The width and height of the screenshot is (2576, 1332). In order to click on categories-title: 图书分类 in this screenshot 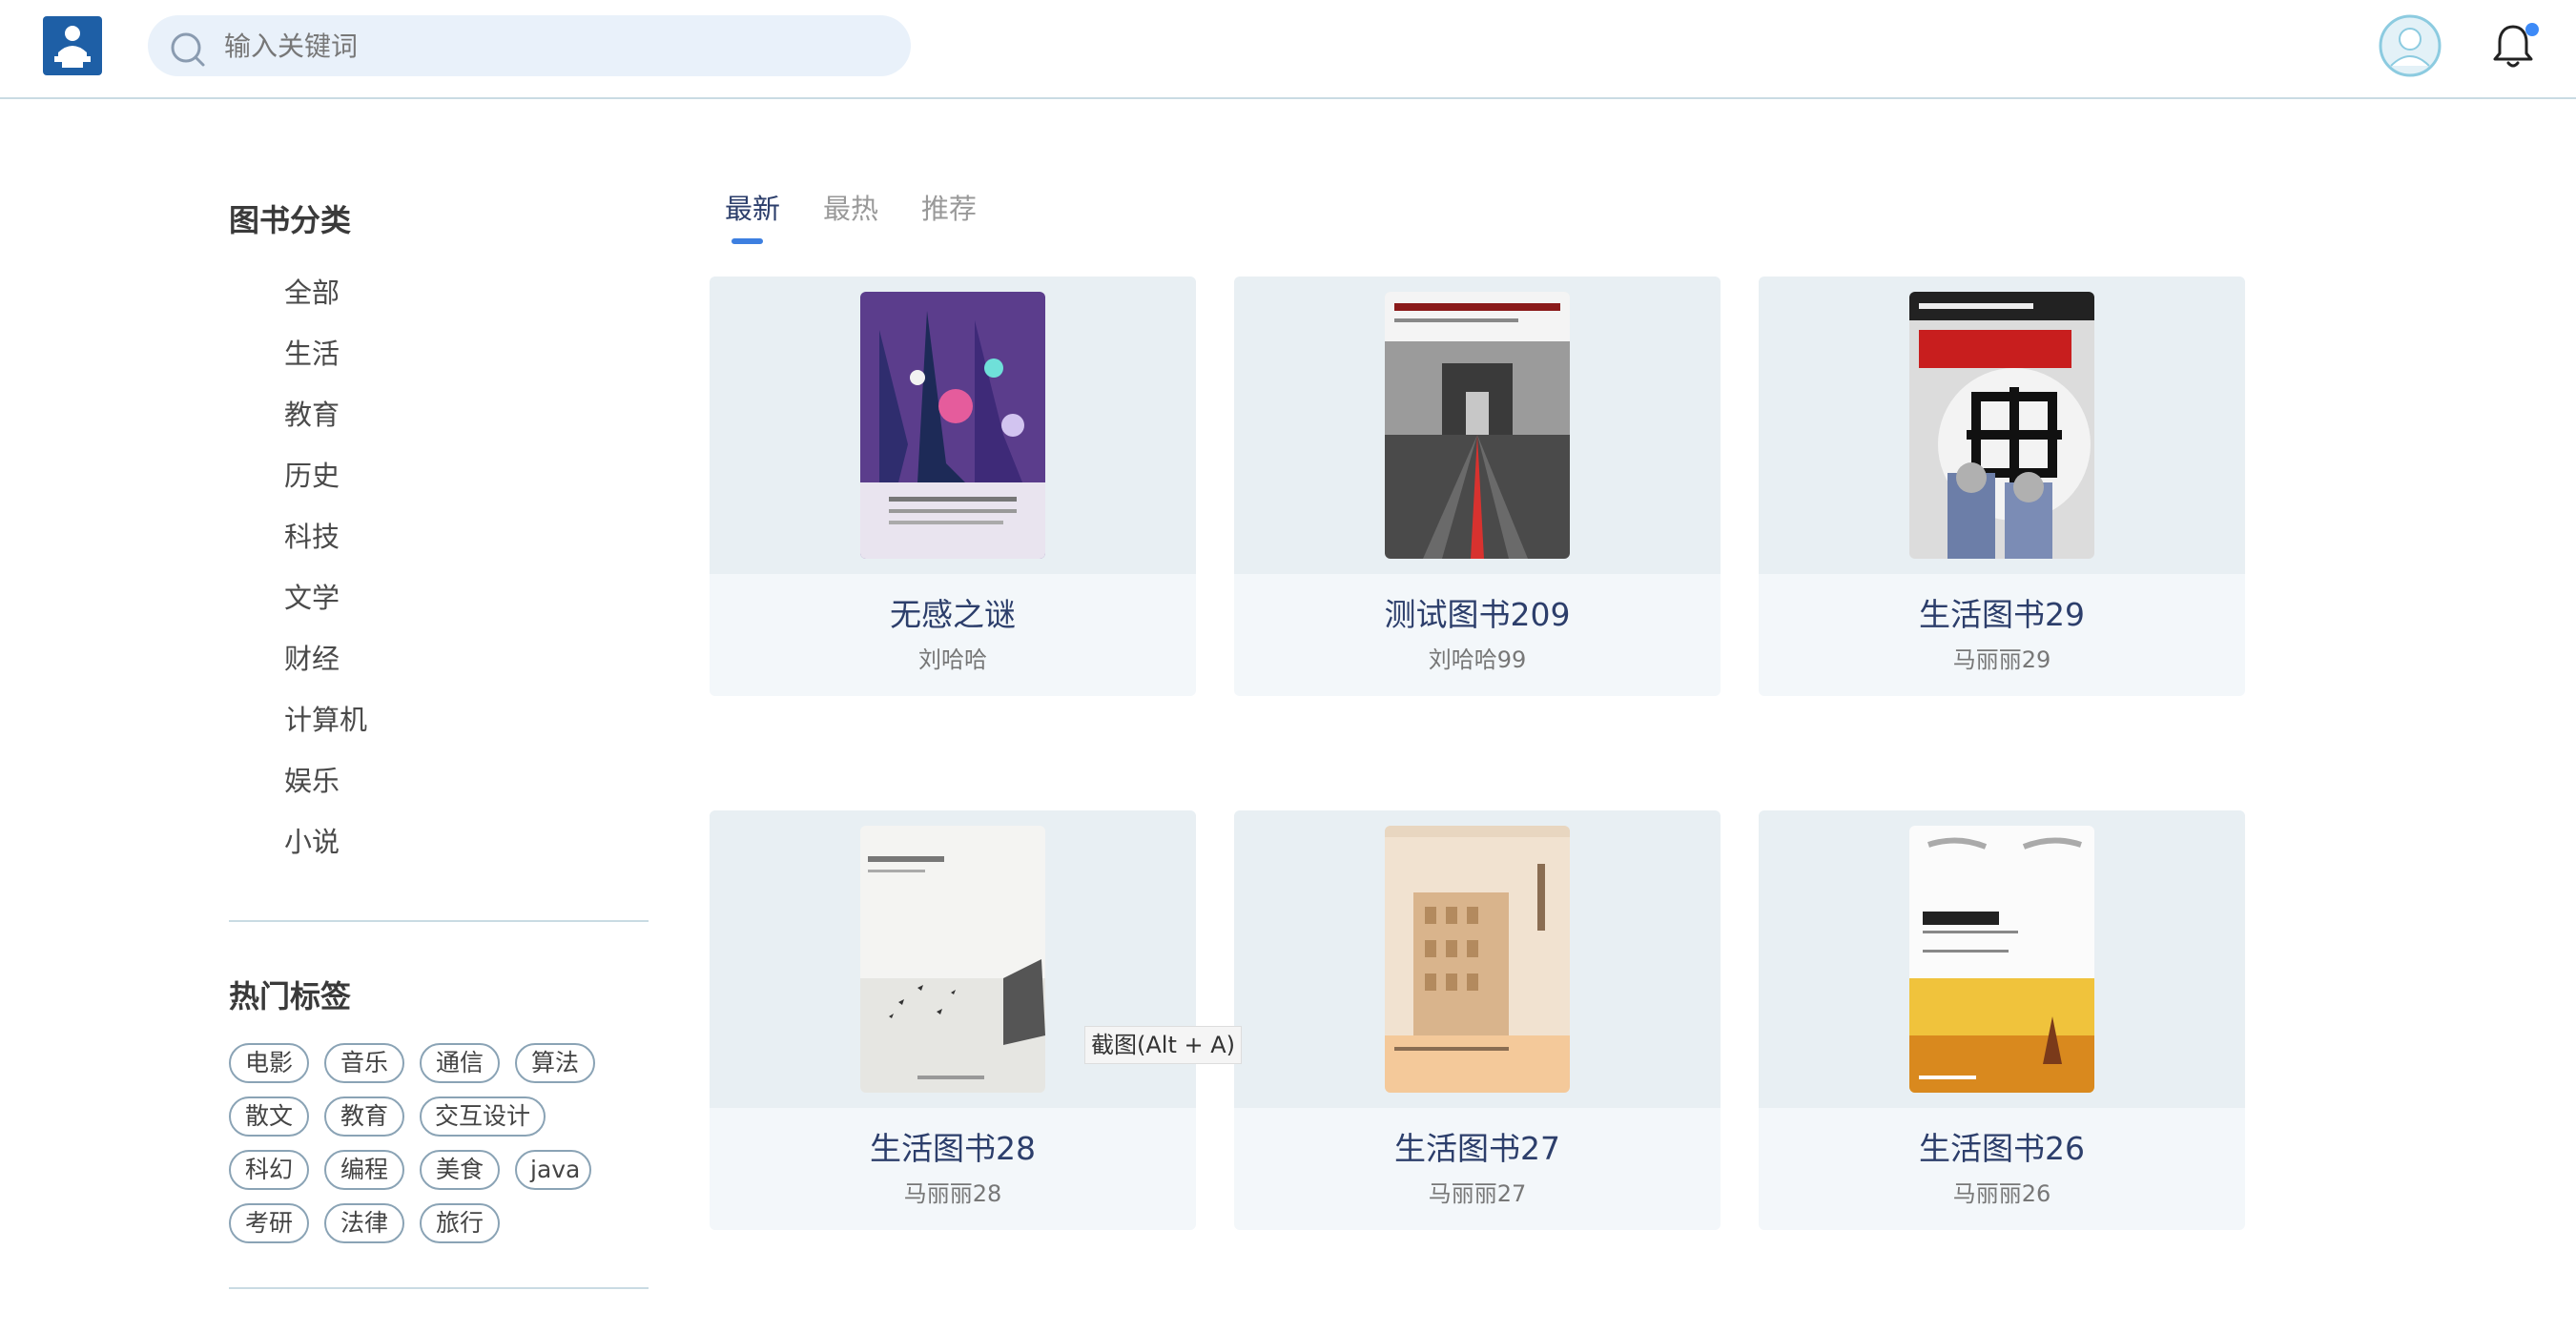, I will do `click(290, 220)`.